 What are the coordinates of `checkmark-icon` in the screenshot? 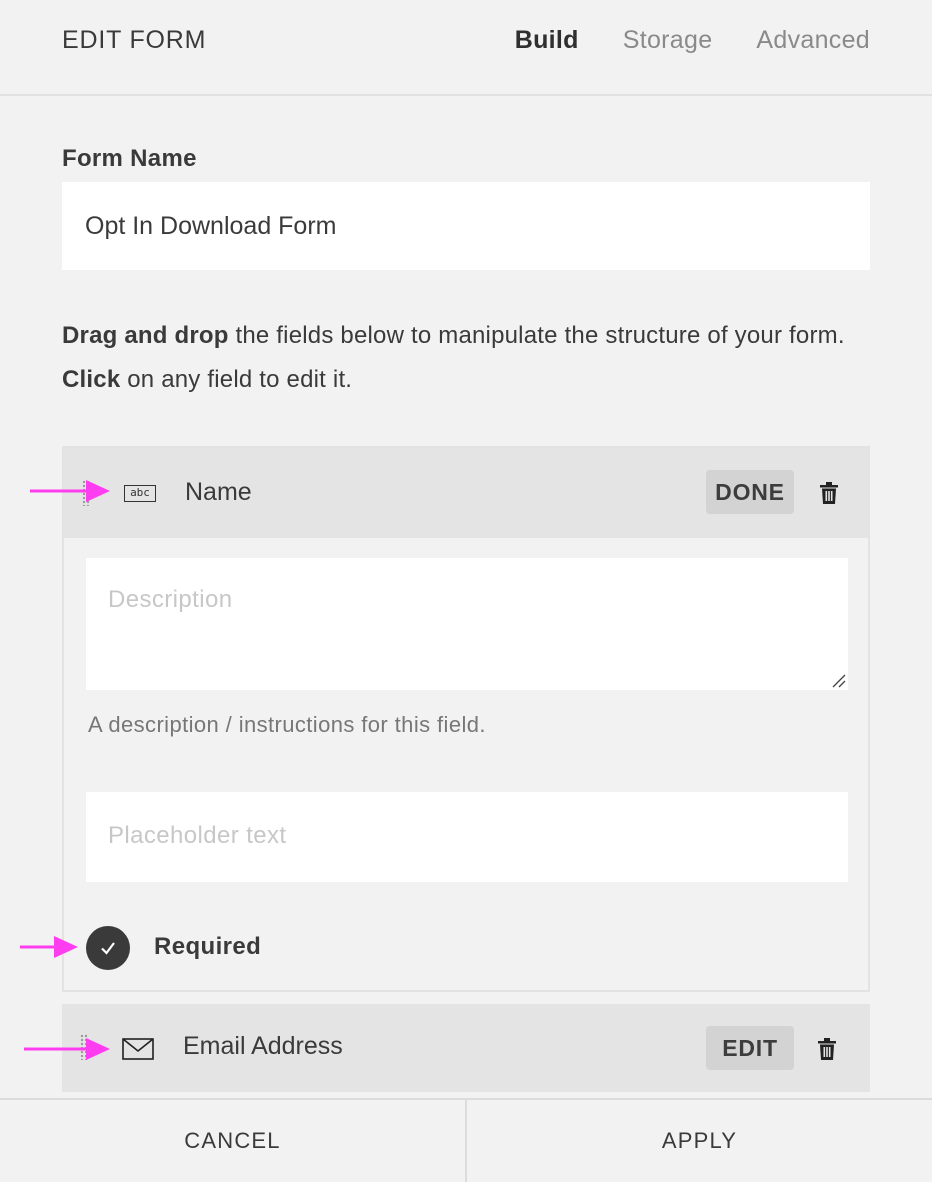 It's located at (108, 948).